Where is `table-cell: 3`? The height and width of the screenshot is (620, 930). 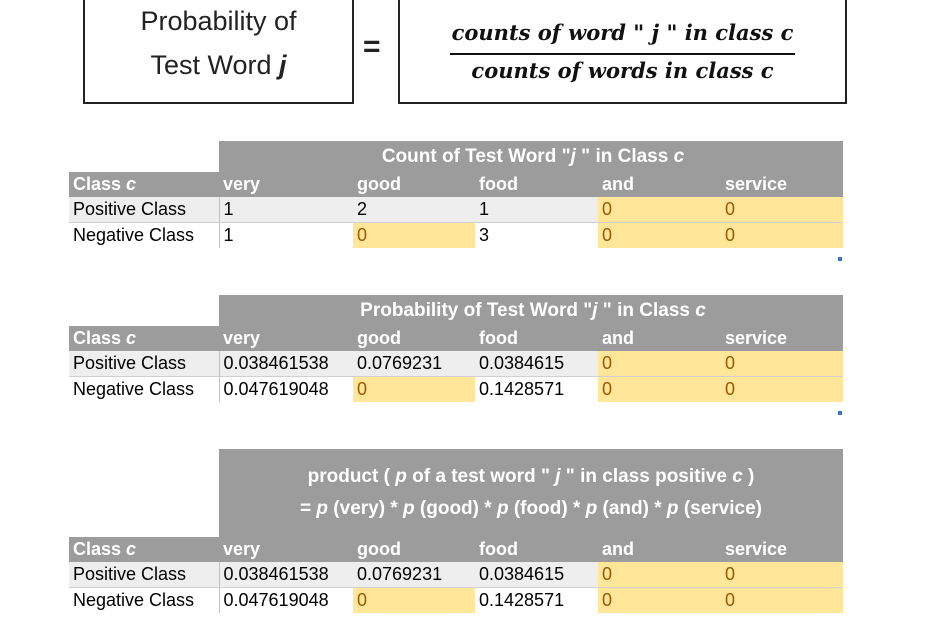 table-cell: 3 is located at coordinates (536, 235).